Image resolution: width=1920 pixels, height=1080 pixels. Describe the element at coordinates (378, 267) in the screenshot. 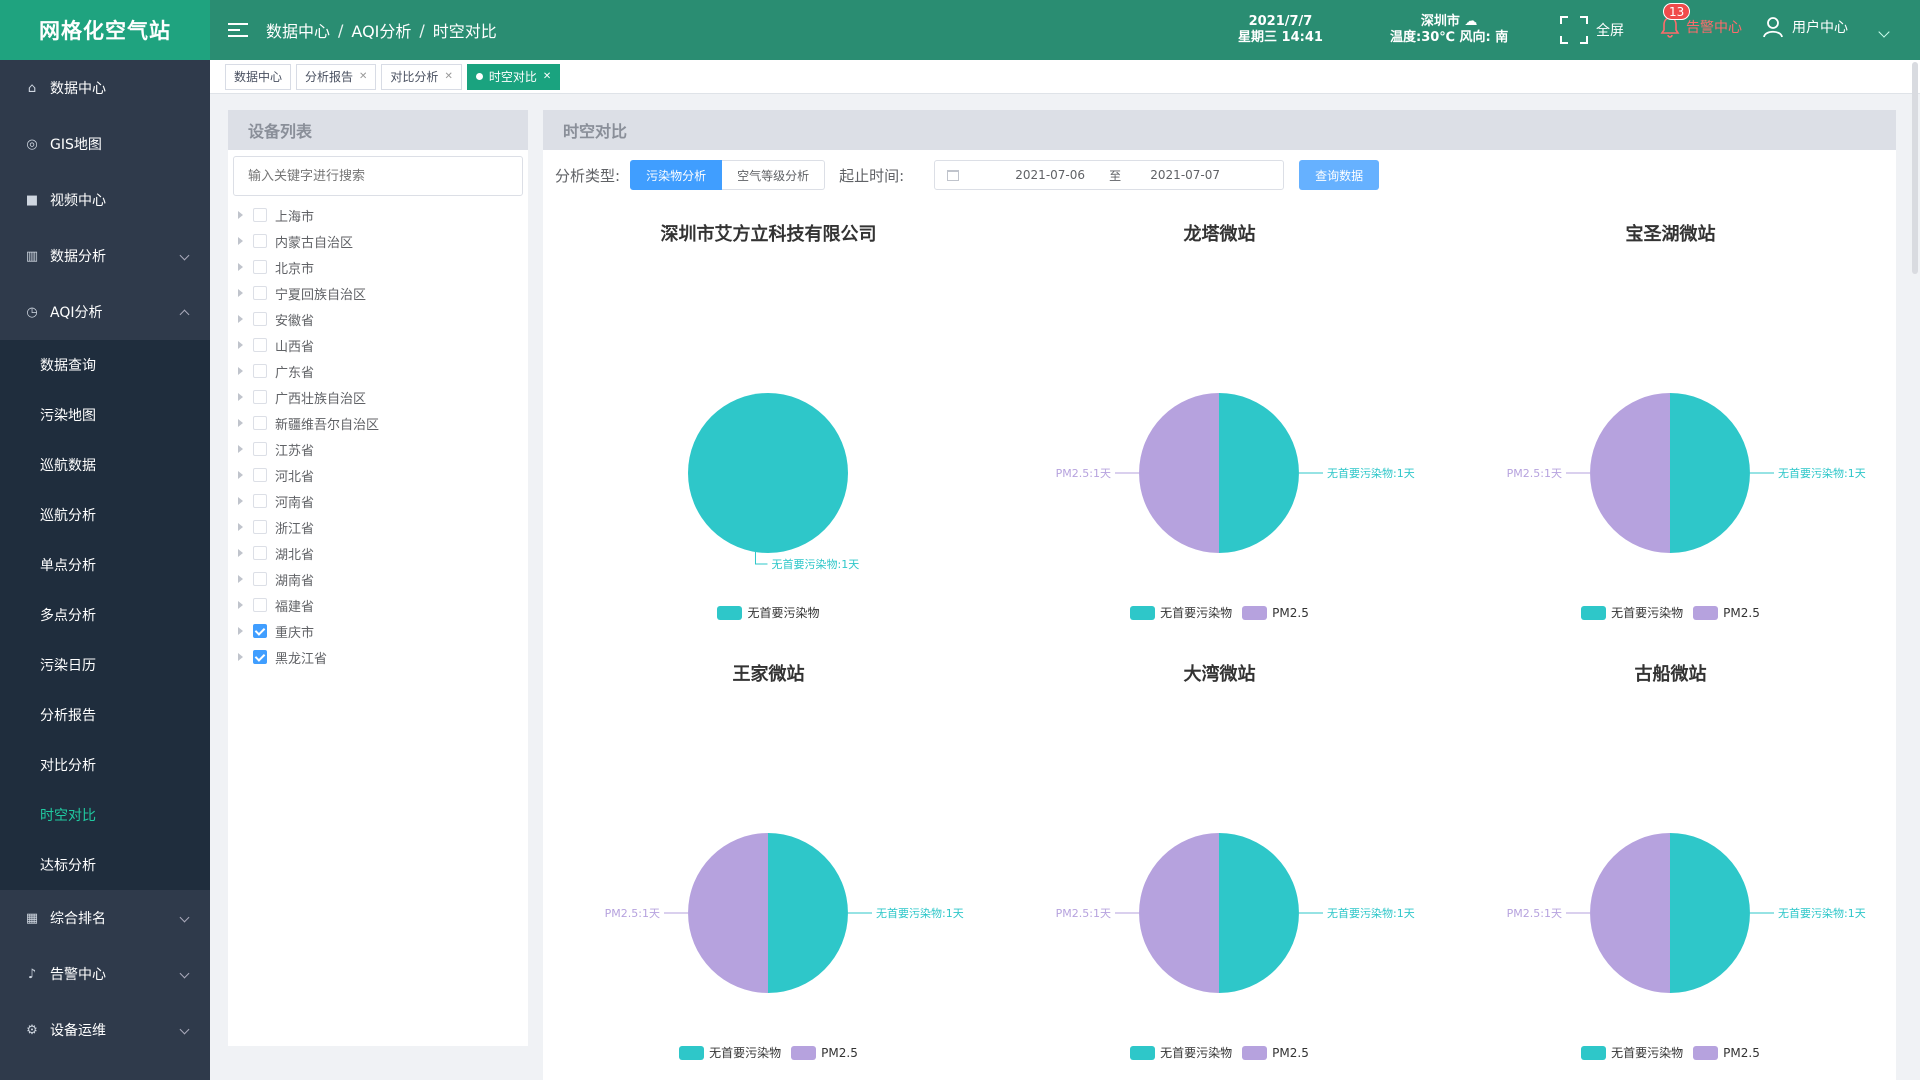

I see `tree-node: 北京市` at that location.